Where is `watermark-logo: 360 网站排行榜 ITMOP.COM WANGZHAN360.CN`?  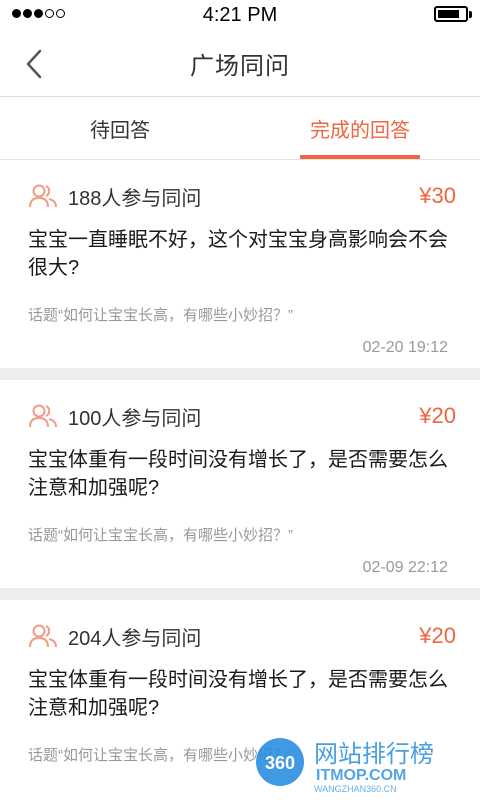 watermark-logo: 360 网站排行榜 ITMOP.COM WANGZHAN360.CN is located at coordinates (345, 766).